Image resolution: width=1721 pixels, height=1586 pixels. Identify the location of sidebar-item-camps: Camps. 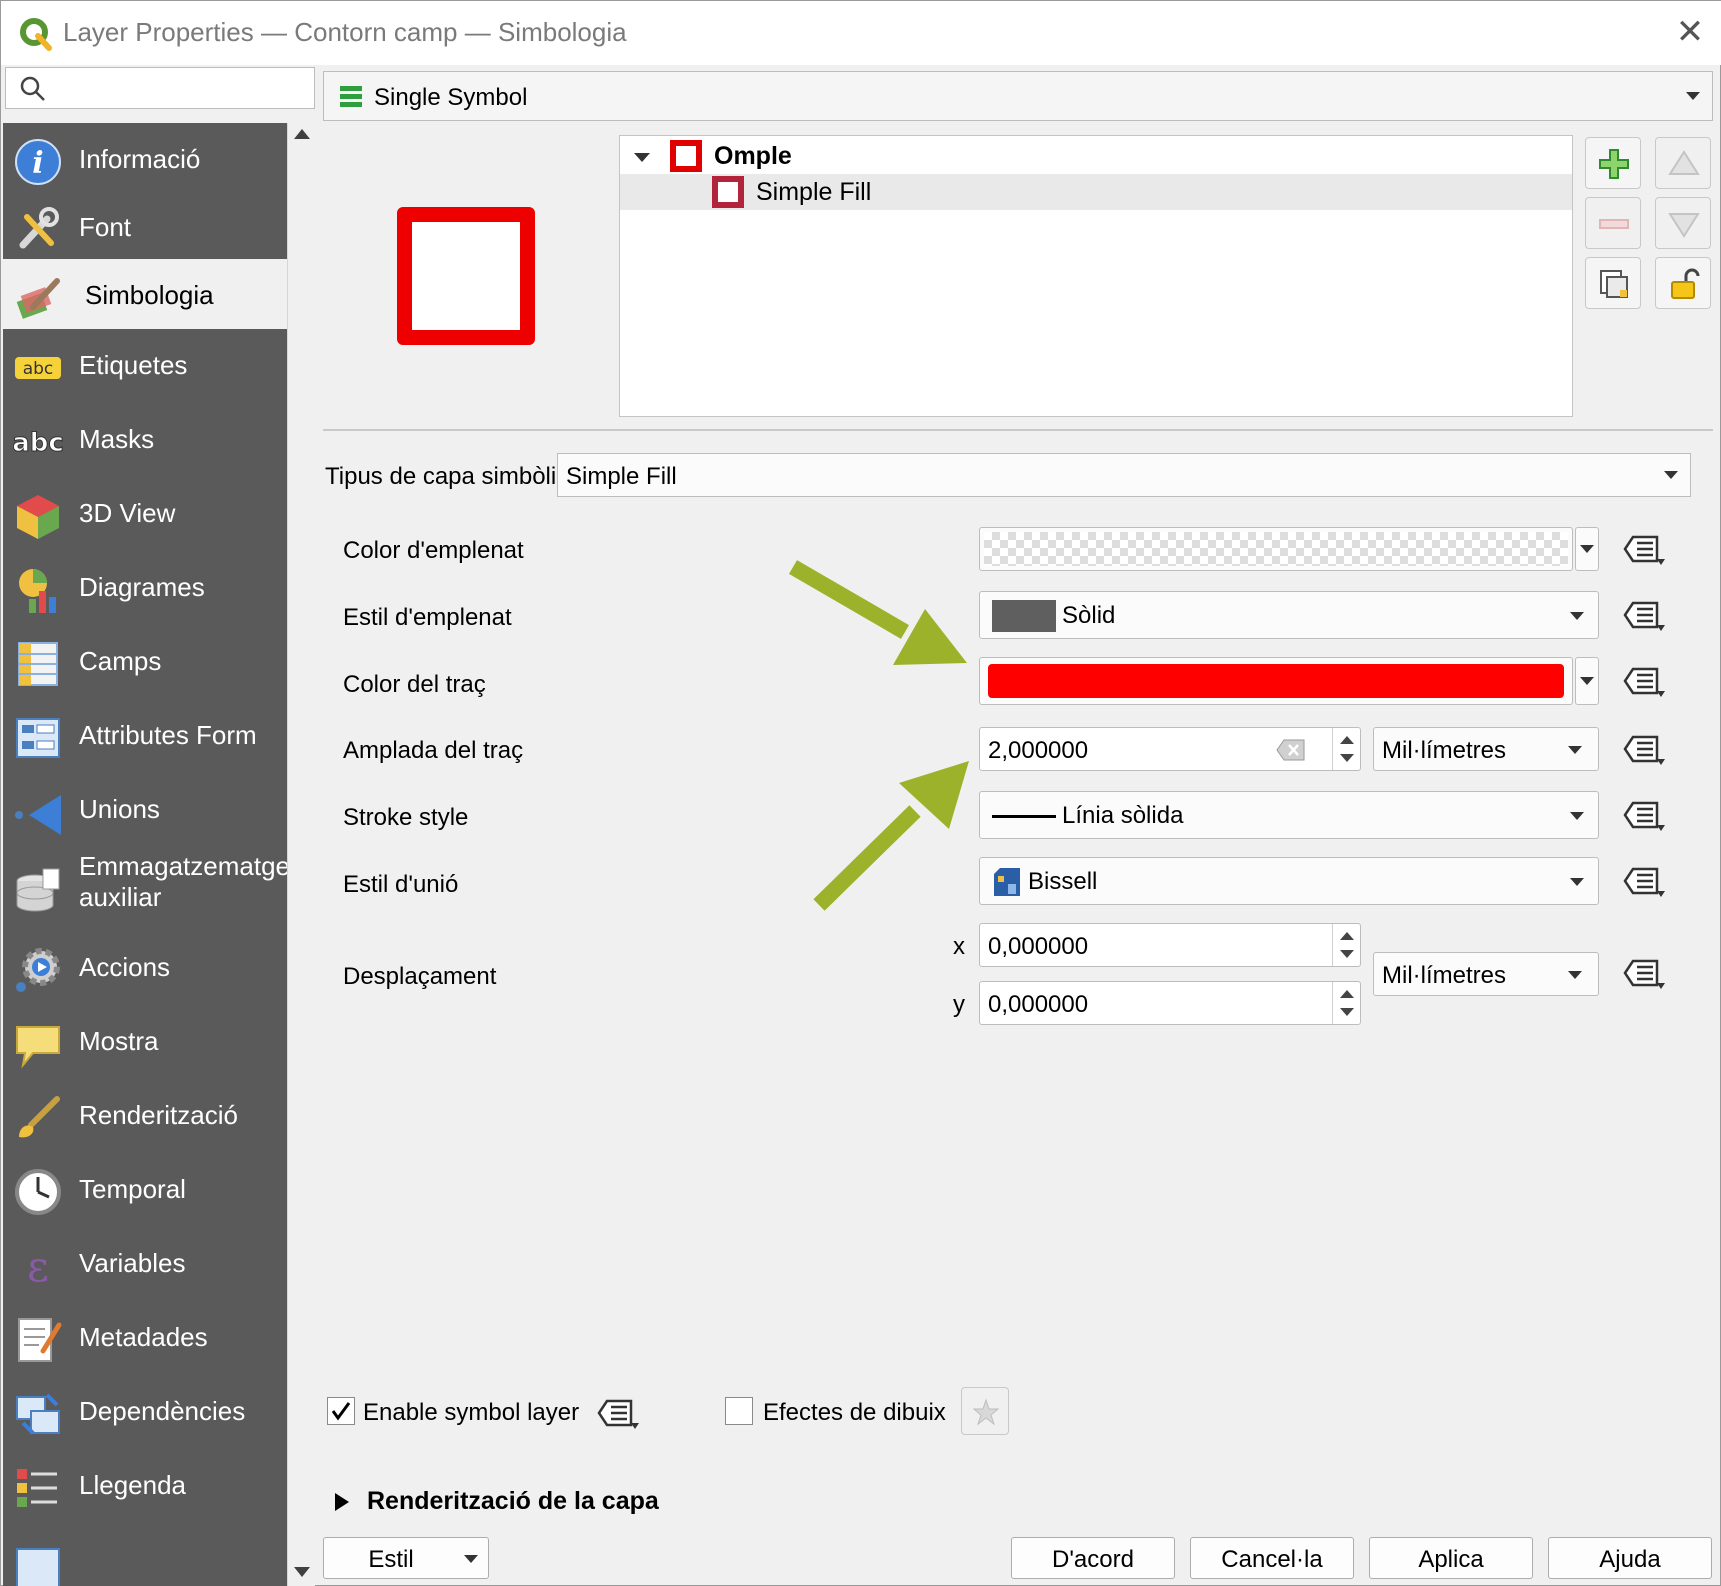
(145, 662).